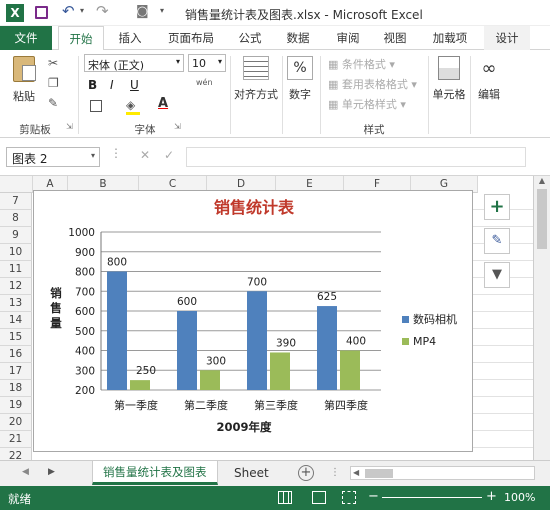  Describe the element at coordinates (53, 63) in the screenshot. I see `cut-icon: ✂` at that location.